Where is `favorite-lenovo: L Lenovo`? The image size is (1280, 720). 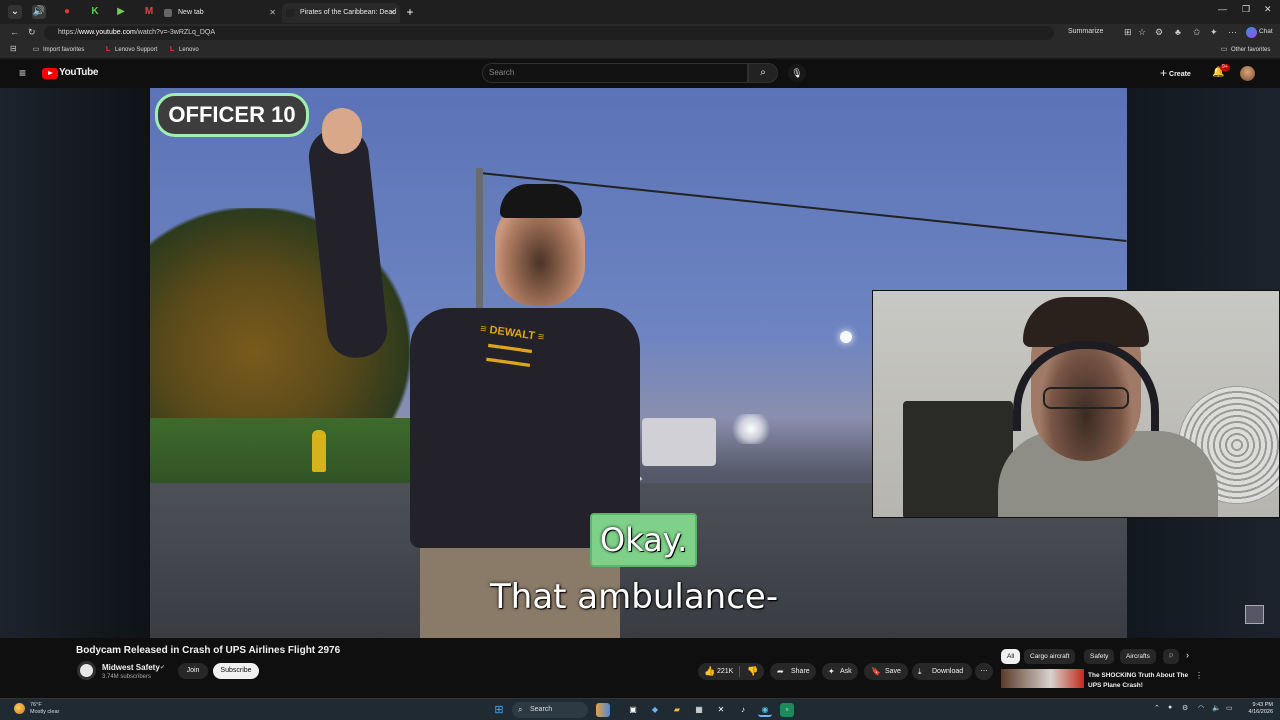 favorite-lenovo: L Lenovo is located at coordinates (183, 50).